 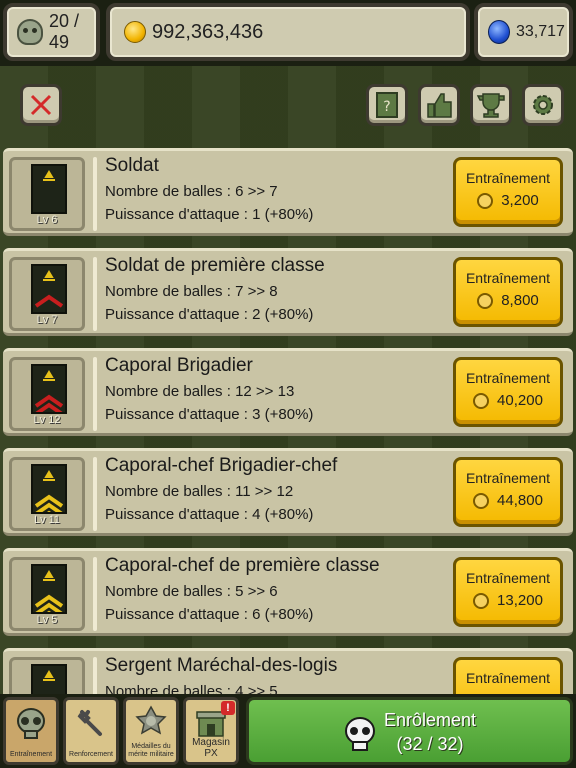 What do you see at coordinates (211, 748) in the screenshot?
I see `tab-shop-label: Magasin PX` at bounding box center [211, 748].